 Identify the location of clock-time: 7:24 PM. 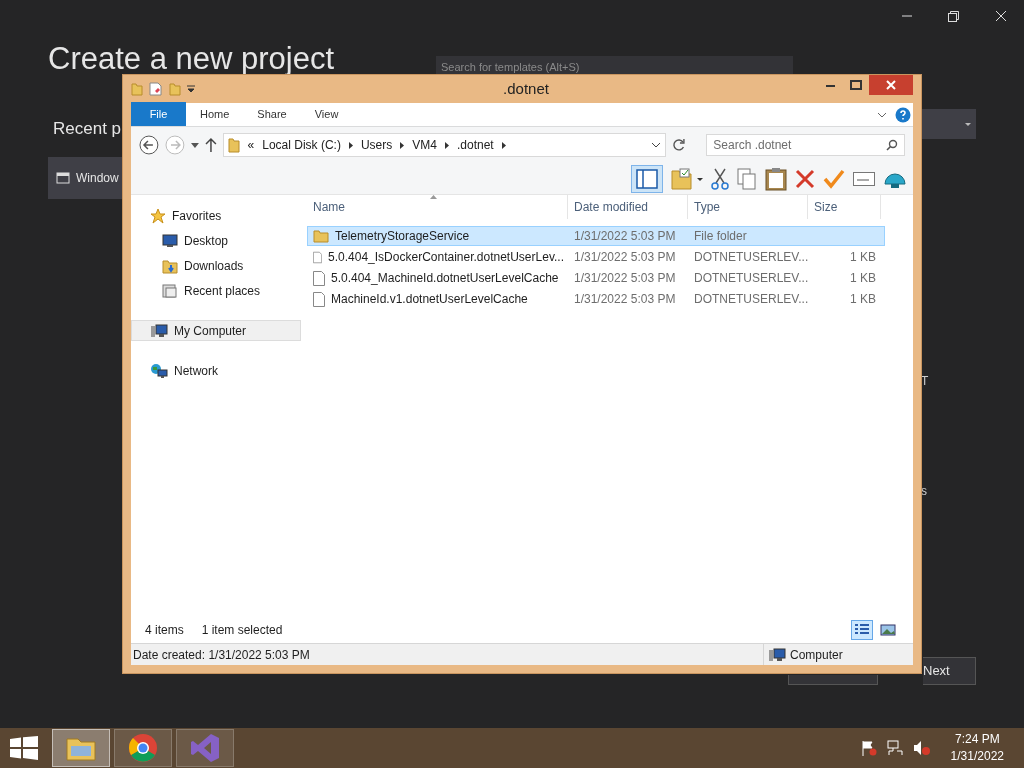
(977, 739).